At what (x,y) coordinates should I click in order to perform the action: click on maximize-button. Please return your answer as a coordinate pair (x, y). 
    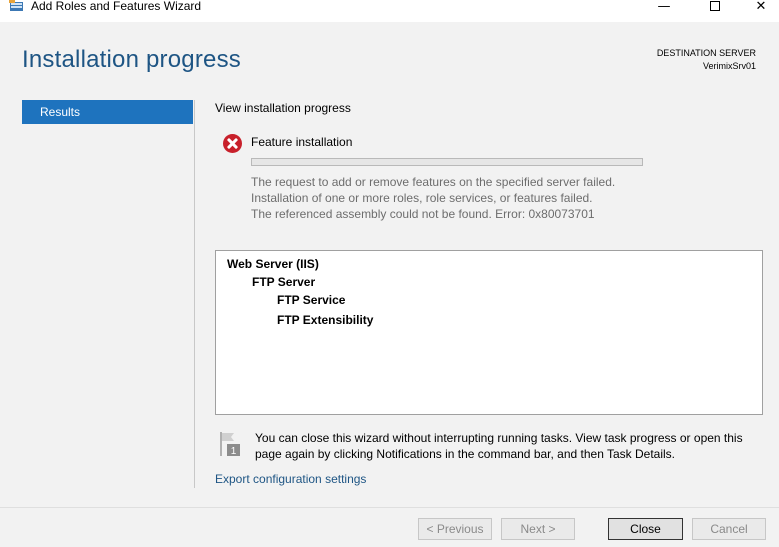
    Looking at the image, I should click on (715, 9).